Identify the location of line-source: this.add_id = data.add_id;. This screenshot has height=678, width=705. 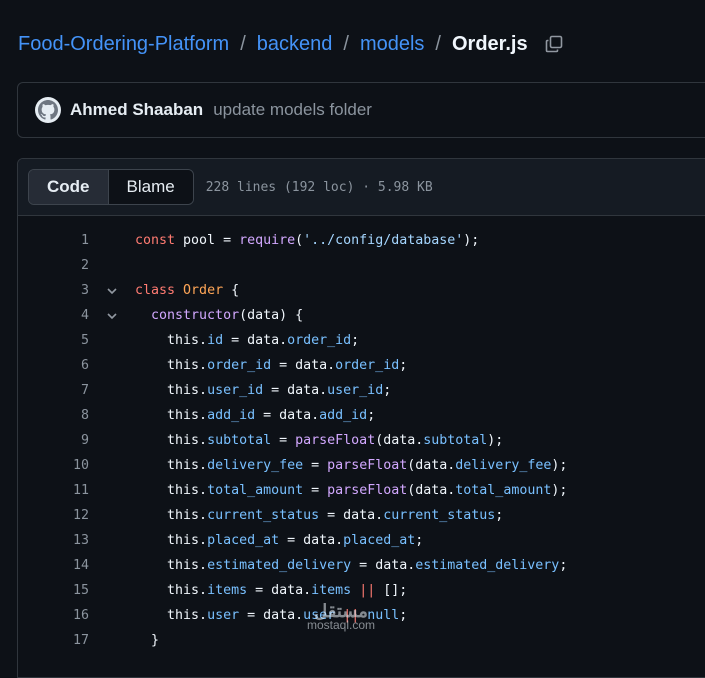
(255, 415).